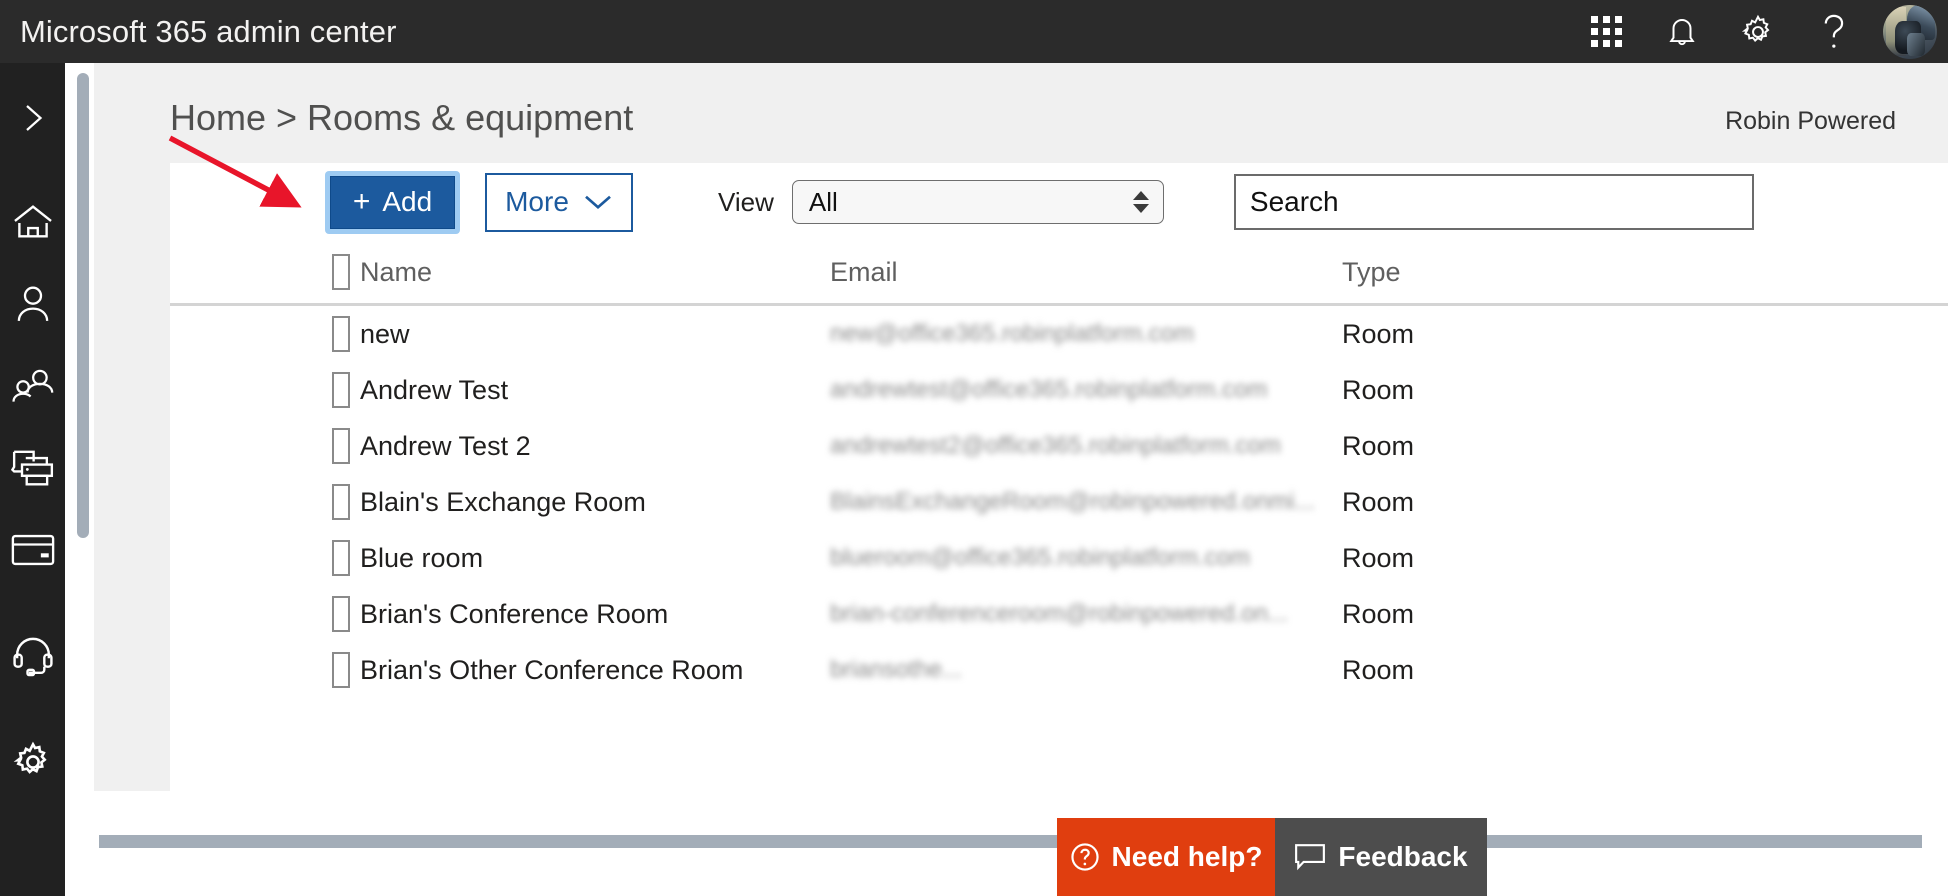 This screenshot has height=896, width=1948. I want to click on cell-email: andrewtest@office365.robinplatform.com, so click(1049, 389).